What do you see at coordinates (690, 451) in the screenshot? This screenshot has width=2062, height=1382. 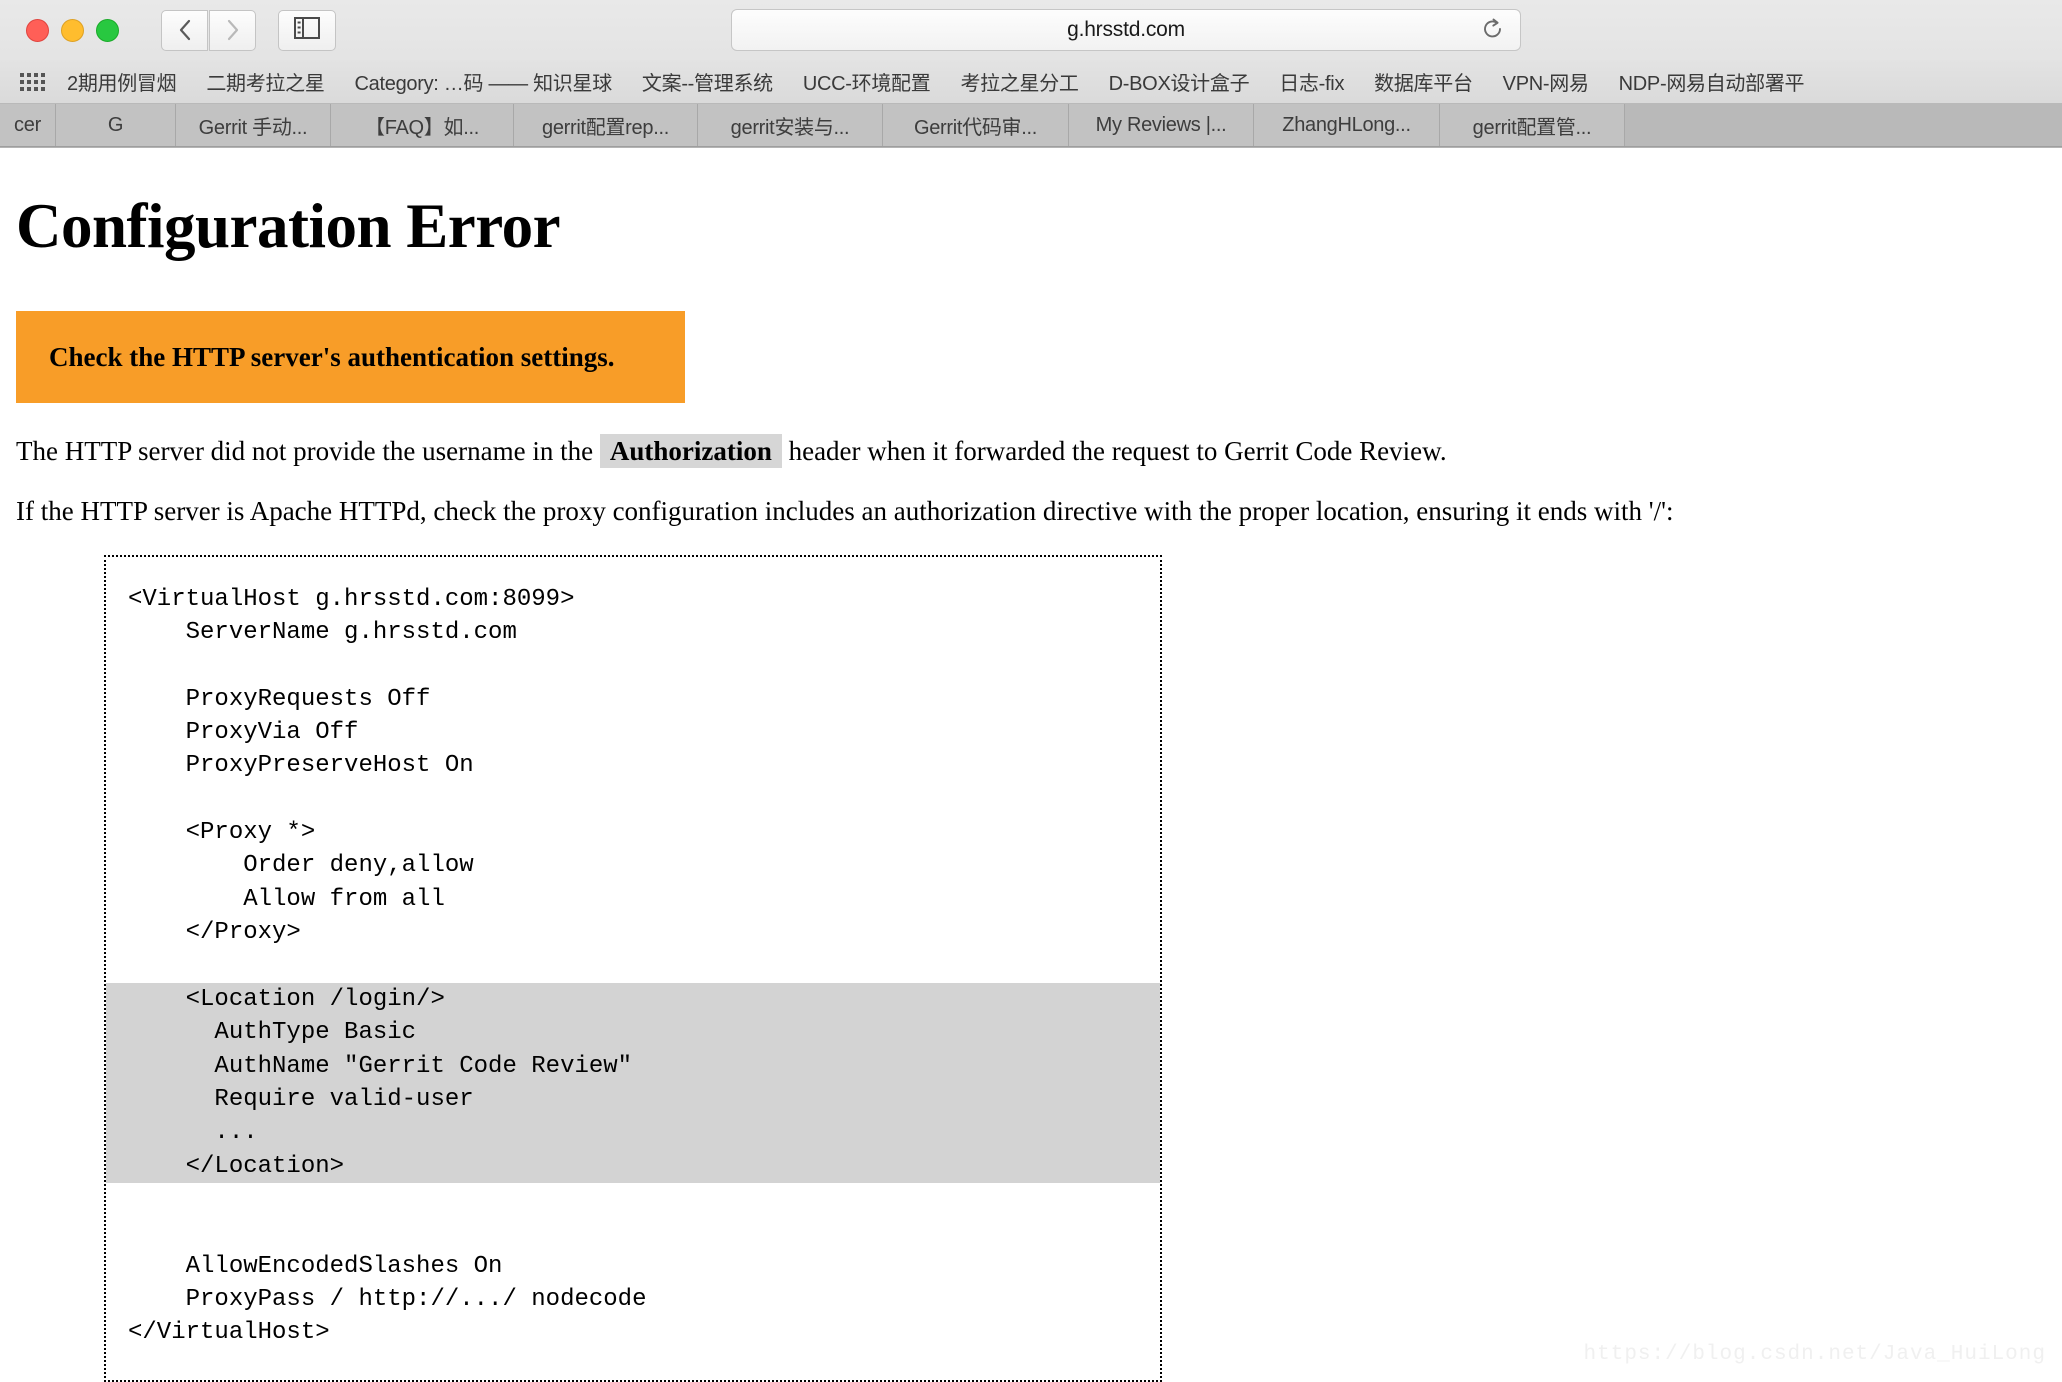 I see `authorization-header-code: Authorization` at bounding box center [690, 451].